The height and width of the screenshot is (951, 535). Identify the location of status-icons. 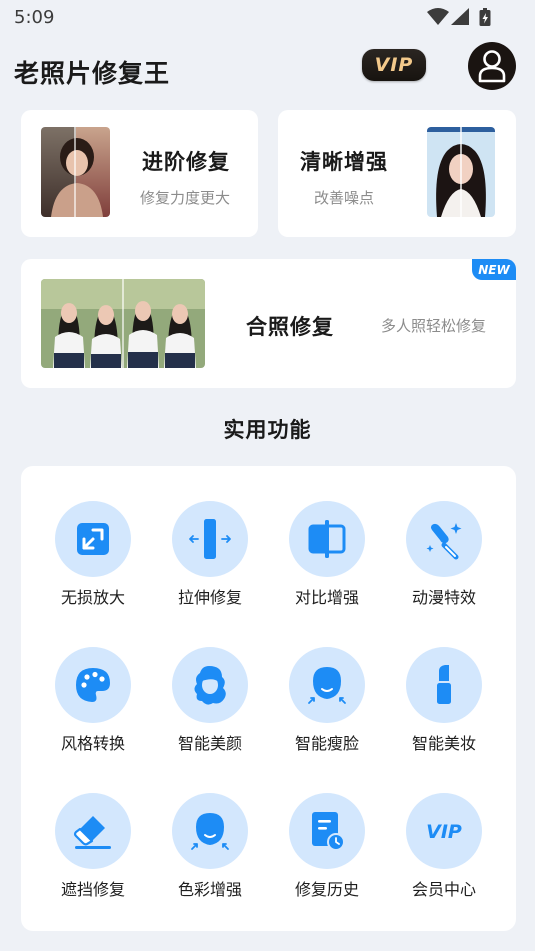
(459, 17).